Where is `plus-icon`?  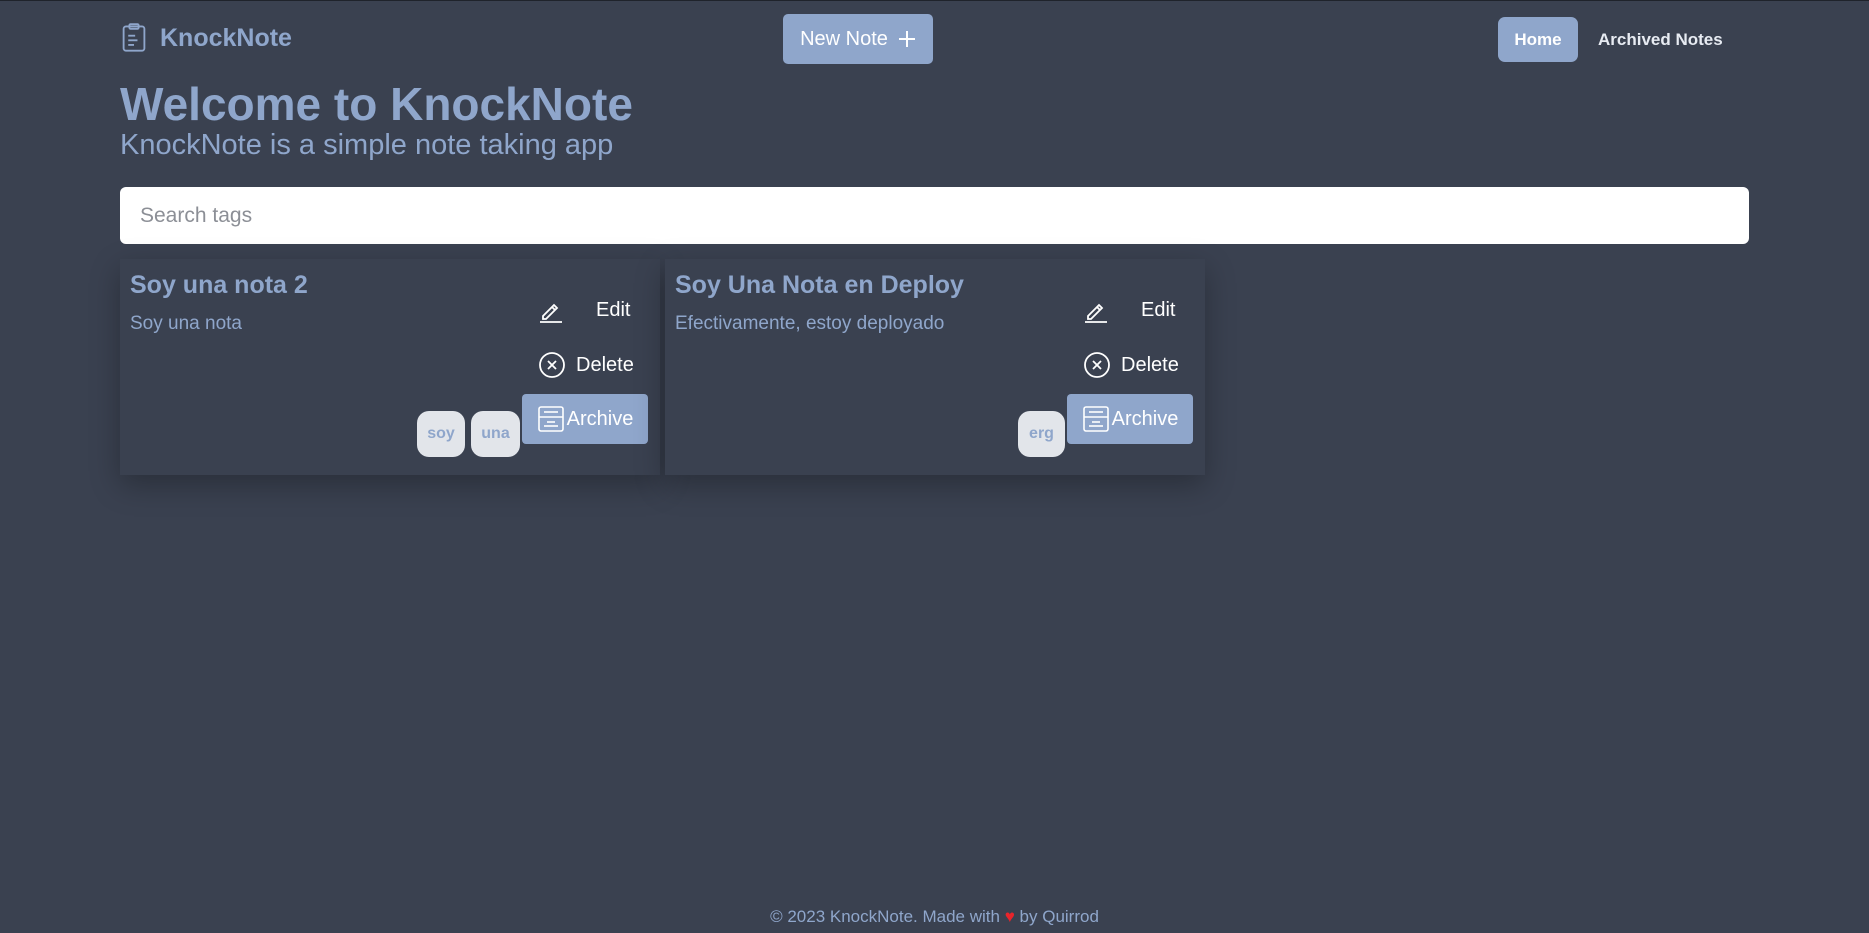
plus-icon is located at coordinates (906, 39).